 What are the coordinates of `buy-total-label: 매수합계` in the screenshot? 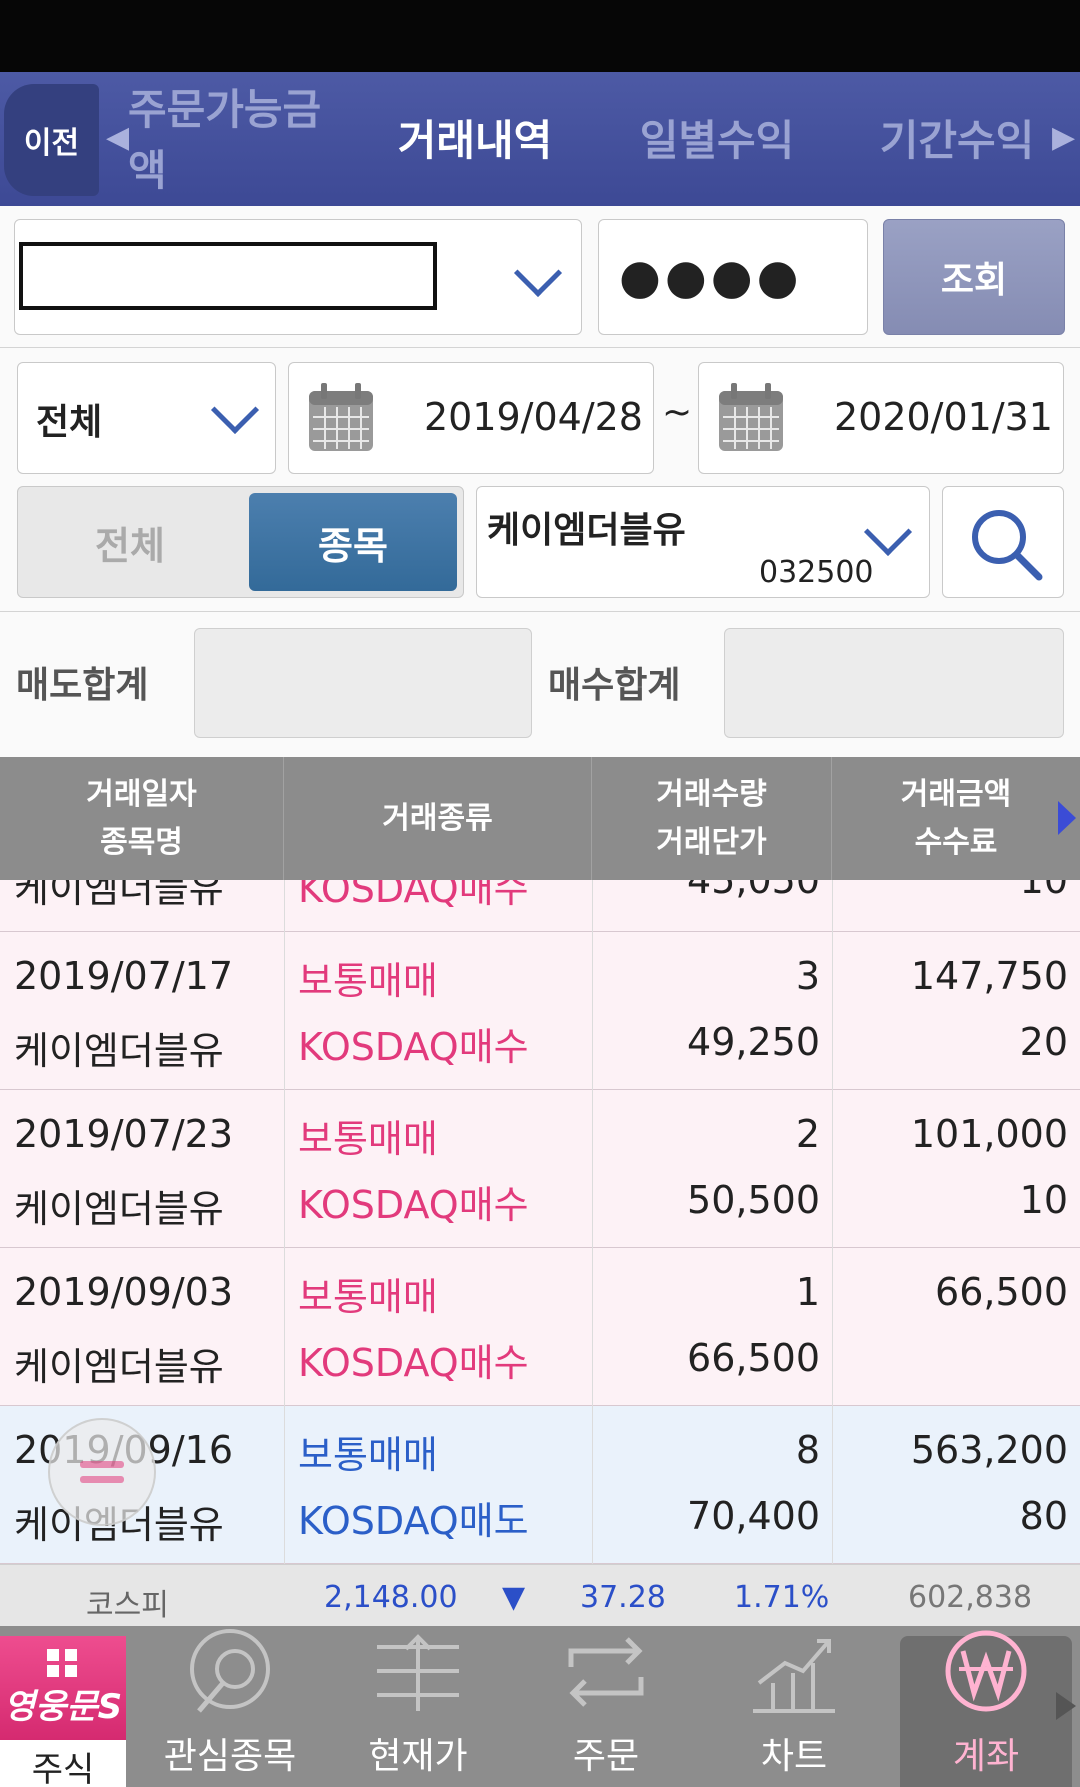 It's located at (614, 685).